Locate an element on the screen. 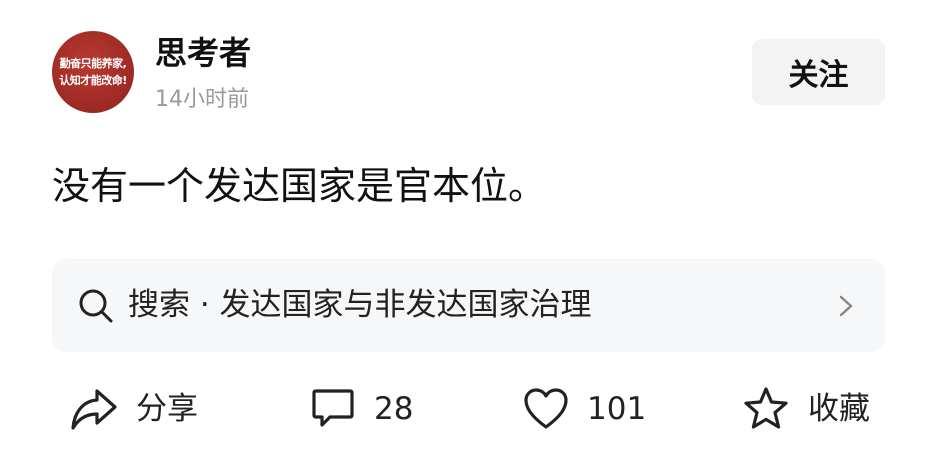 The image size is (926, 469). avatar: 勤奋只能养家, 认知才能改命! is located at coordinates (93, 72).